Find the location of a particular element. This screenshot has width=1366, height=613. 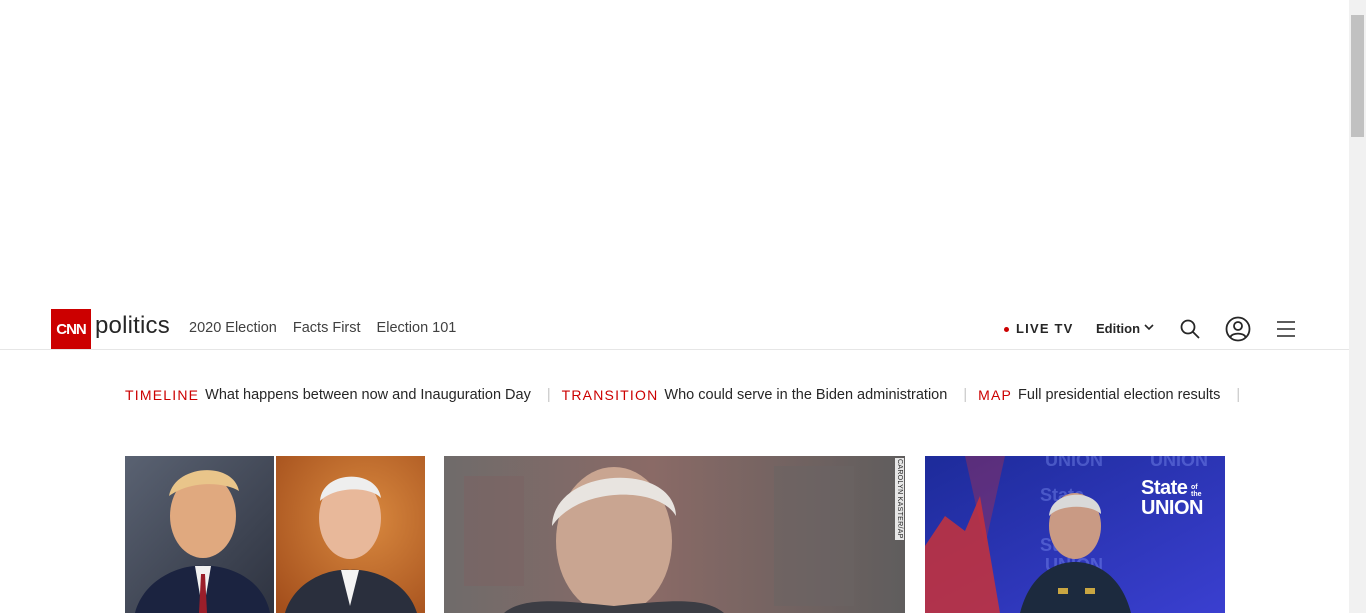

section-nav: 2020 Election Facts First Election 101 is located at coordinates (322, 328).